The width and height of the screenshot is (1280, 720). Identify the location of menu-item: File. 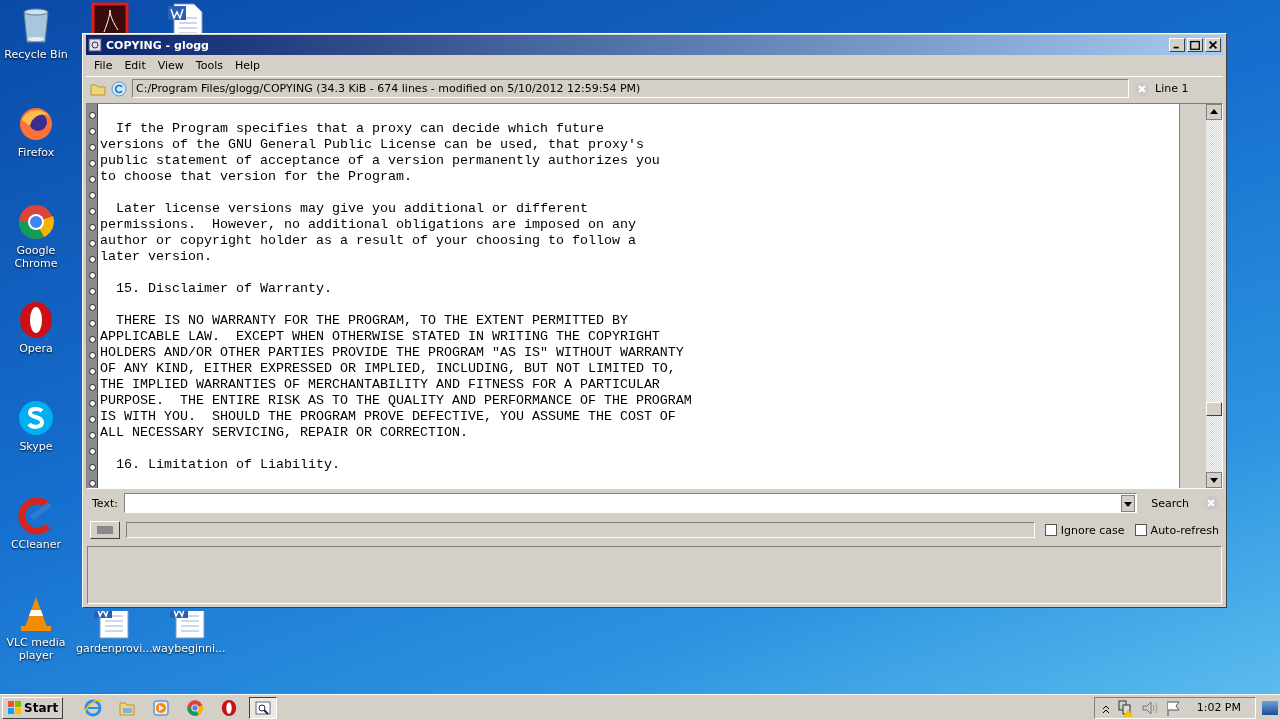
(103, 65).